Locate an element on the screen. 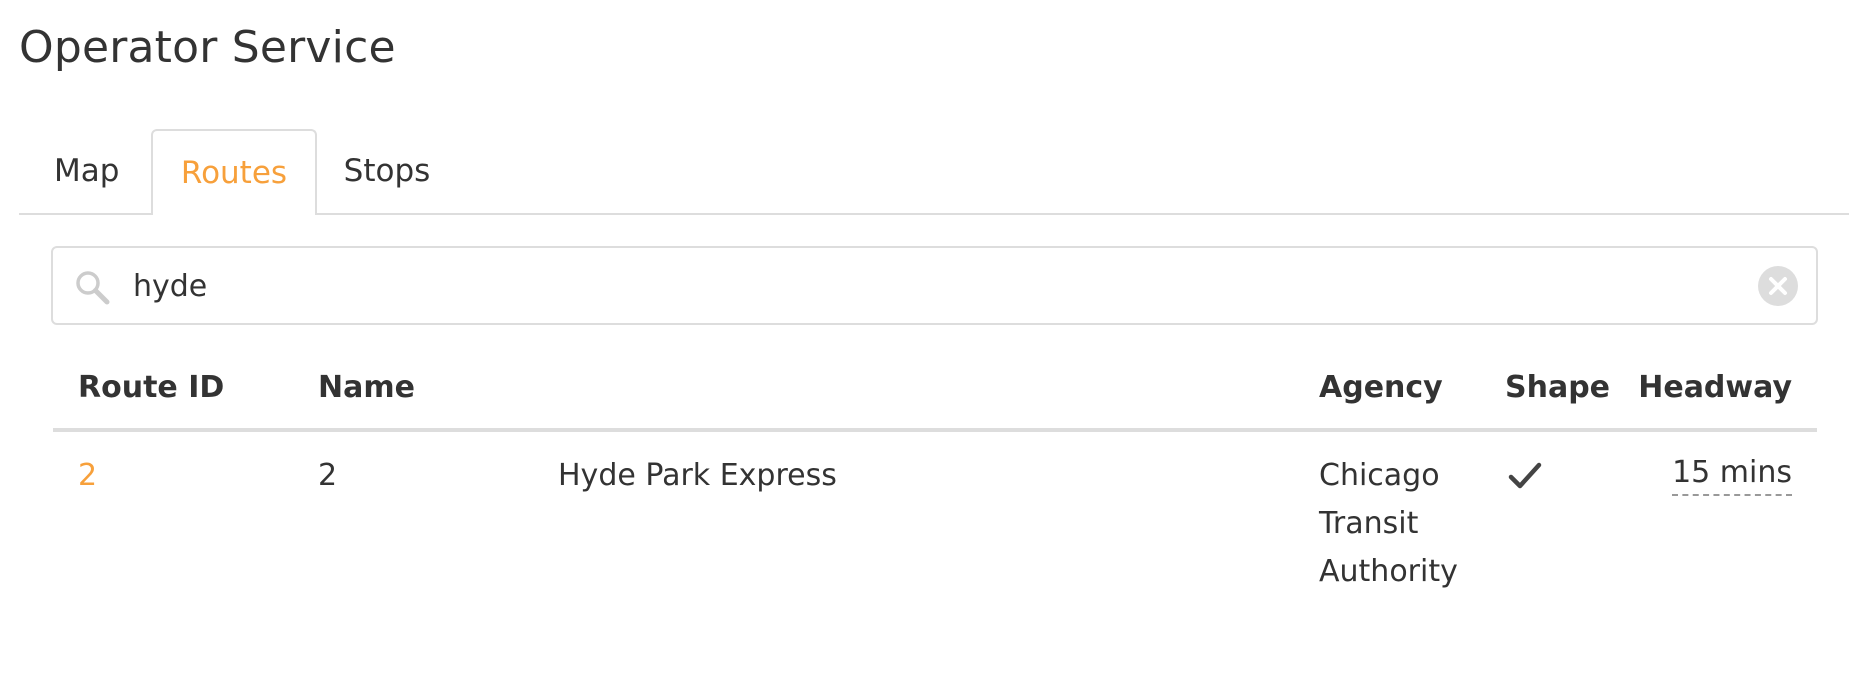  route-short-name: 2 is located at coordinates (328, 475).